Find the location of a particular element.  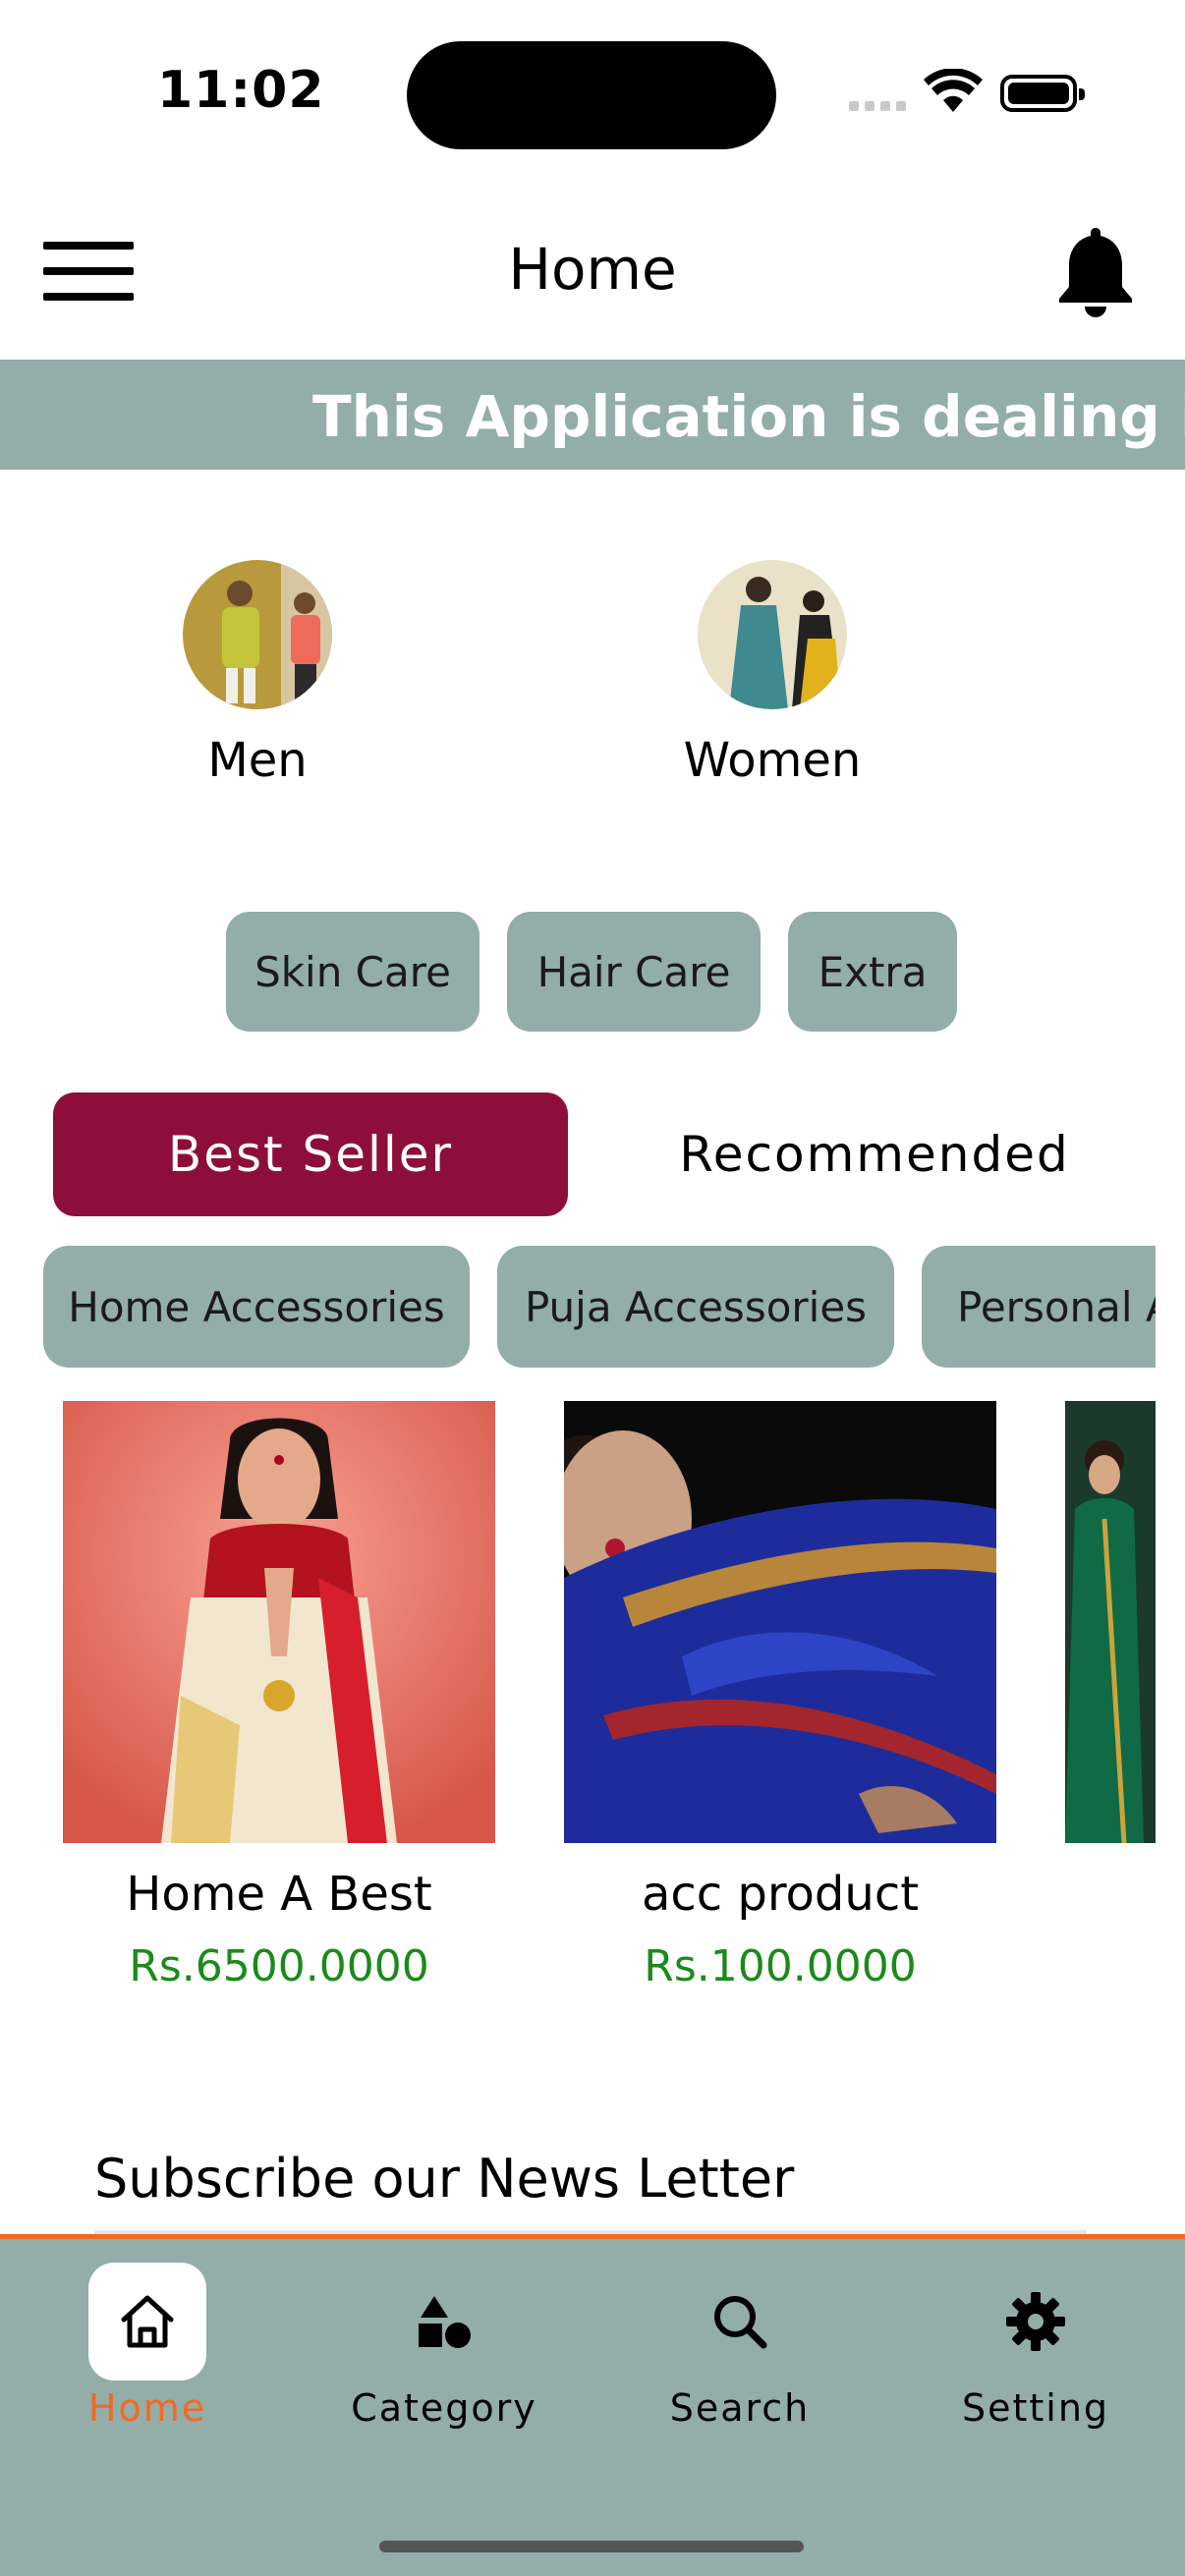

battery-icon is located at coordinates (1042, 93).